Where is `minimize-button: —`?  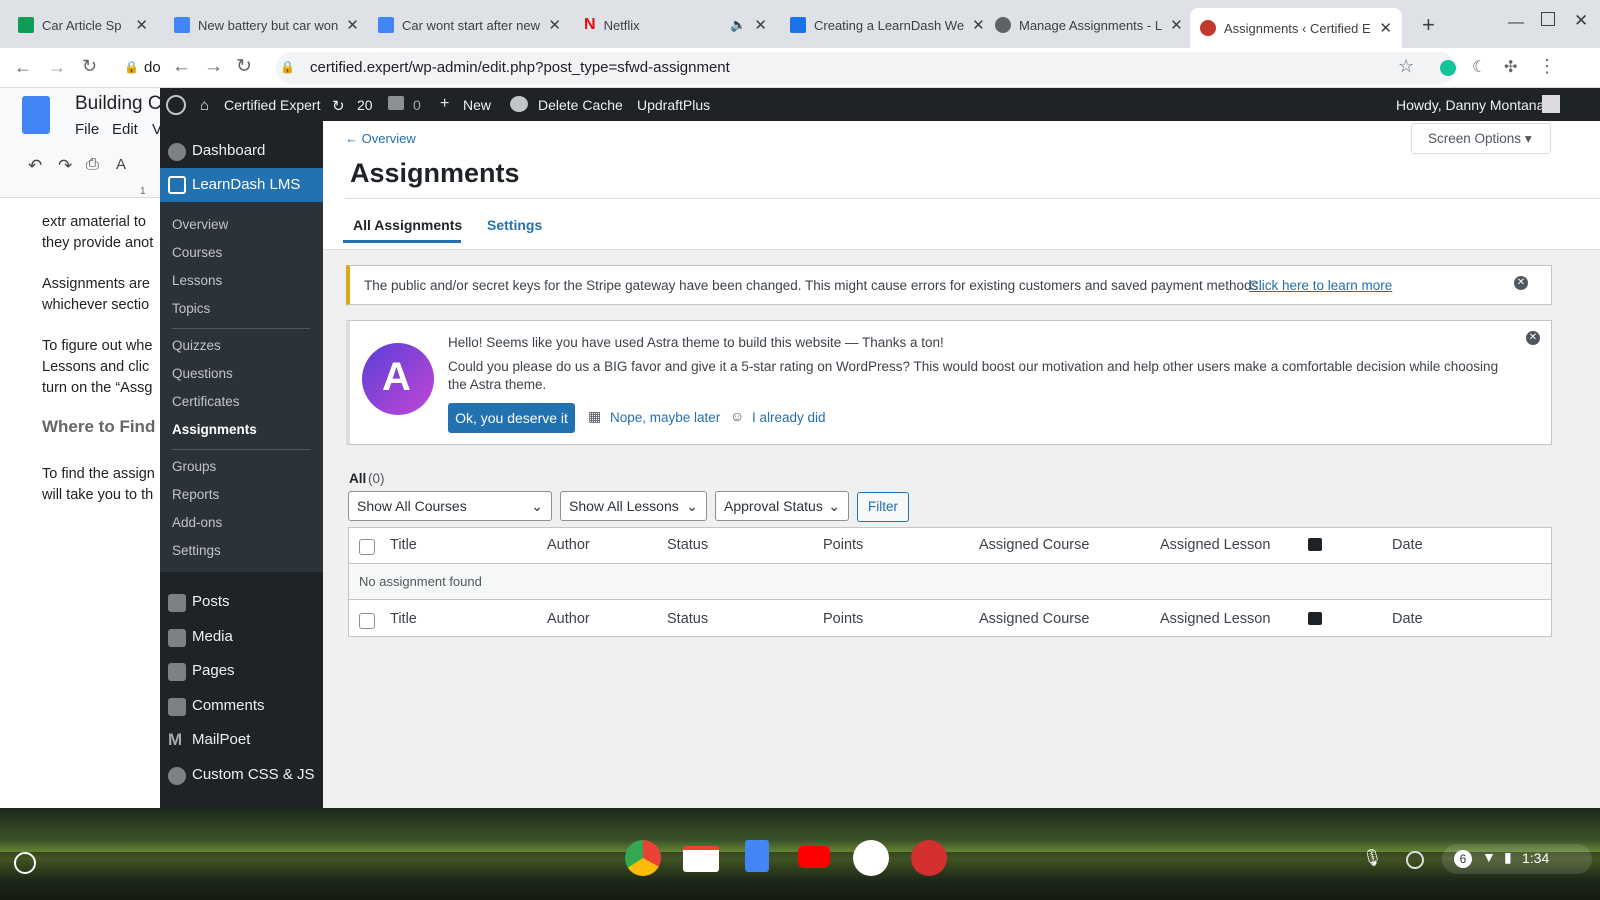
minimize-button: — is located at coordinates (1516, 23).